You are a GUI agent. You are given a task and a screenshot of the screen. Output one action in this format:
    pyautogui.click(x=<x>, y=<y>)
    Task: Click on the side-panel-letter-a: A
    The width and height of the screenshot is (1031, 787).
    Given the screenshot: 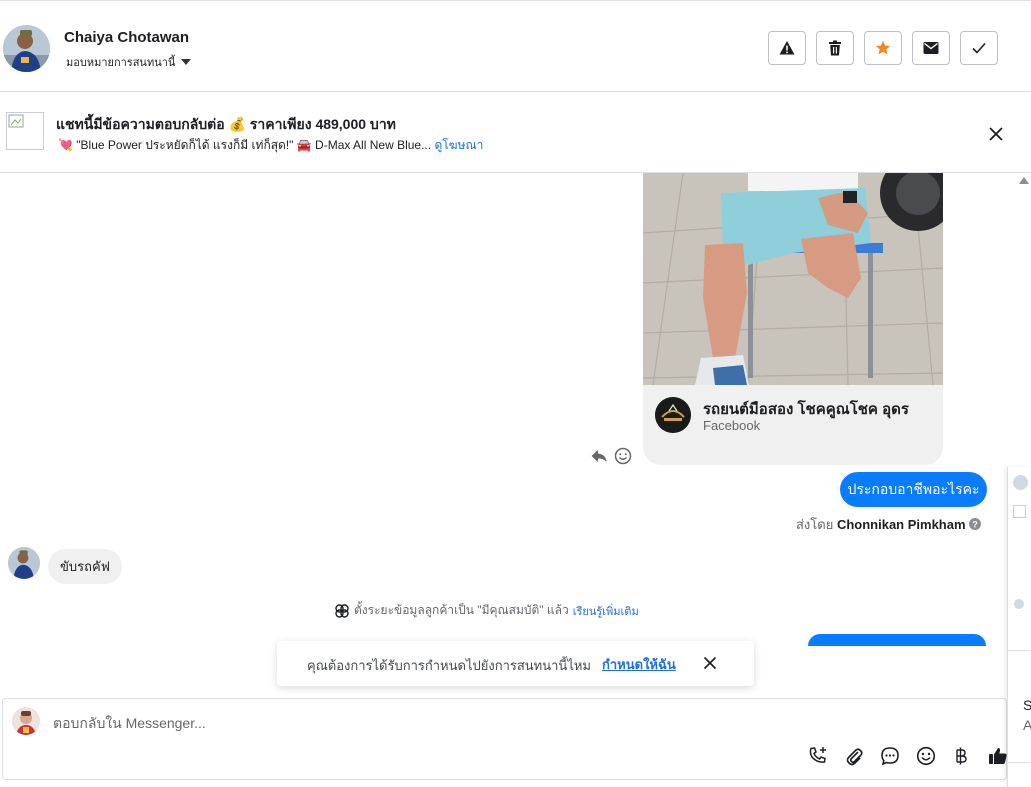 What is the action you would take?
    pyautogui.click(x=1027, y=725)
    